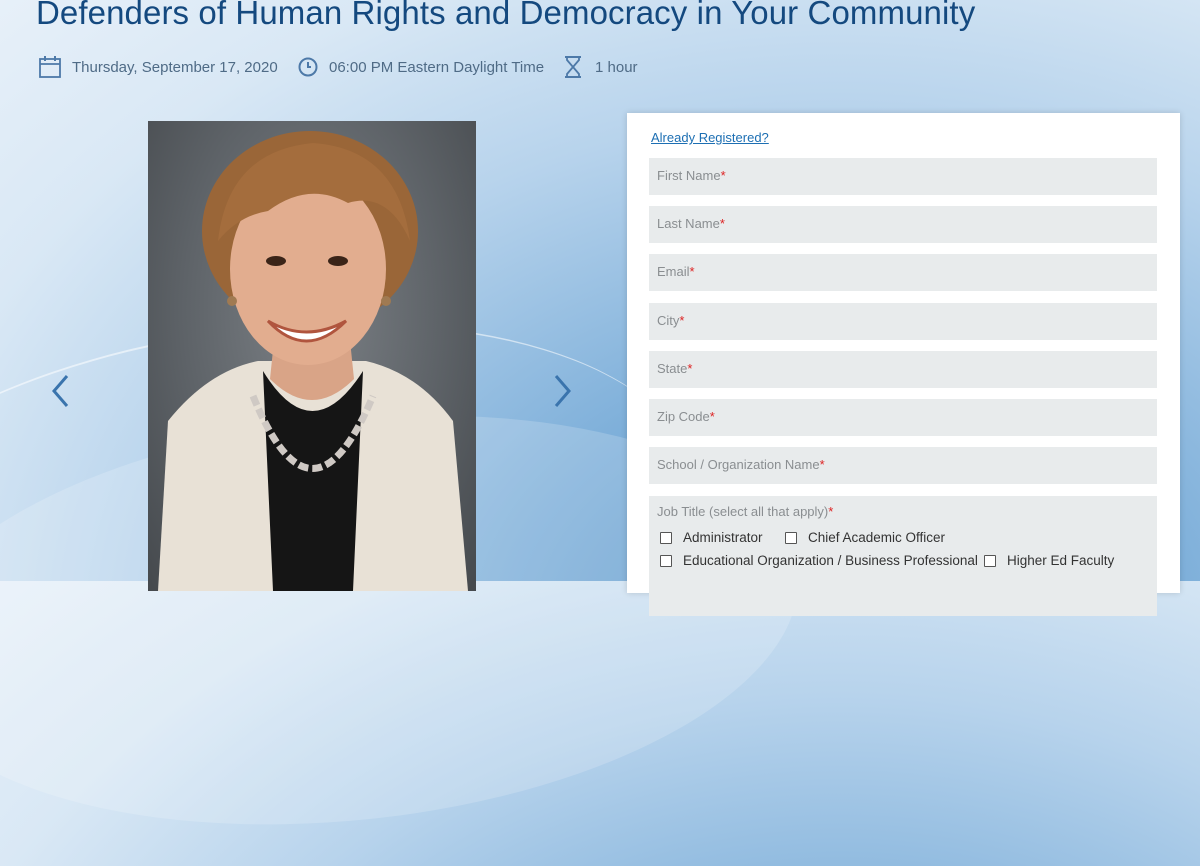 Image resolution: width=1200 pixels, height=866 pixels. Describe the element at coordinates (903, 417) in the screenshot. I see `zip-code-field: Zip Code*` at that location.